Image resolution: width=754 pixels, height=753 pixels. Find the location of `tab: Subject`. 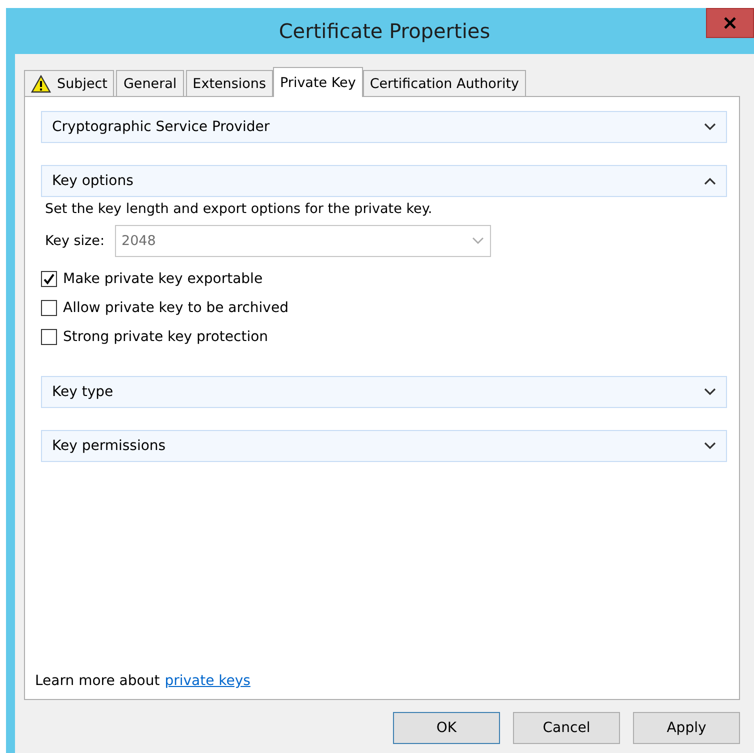

tab: Subject is located at coordinates (69, 83).